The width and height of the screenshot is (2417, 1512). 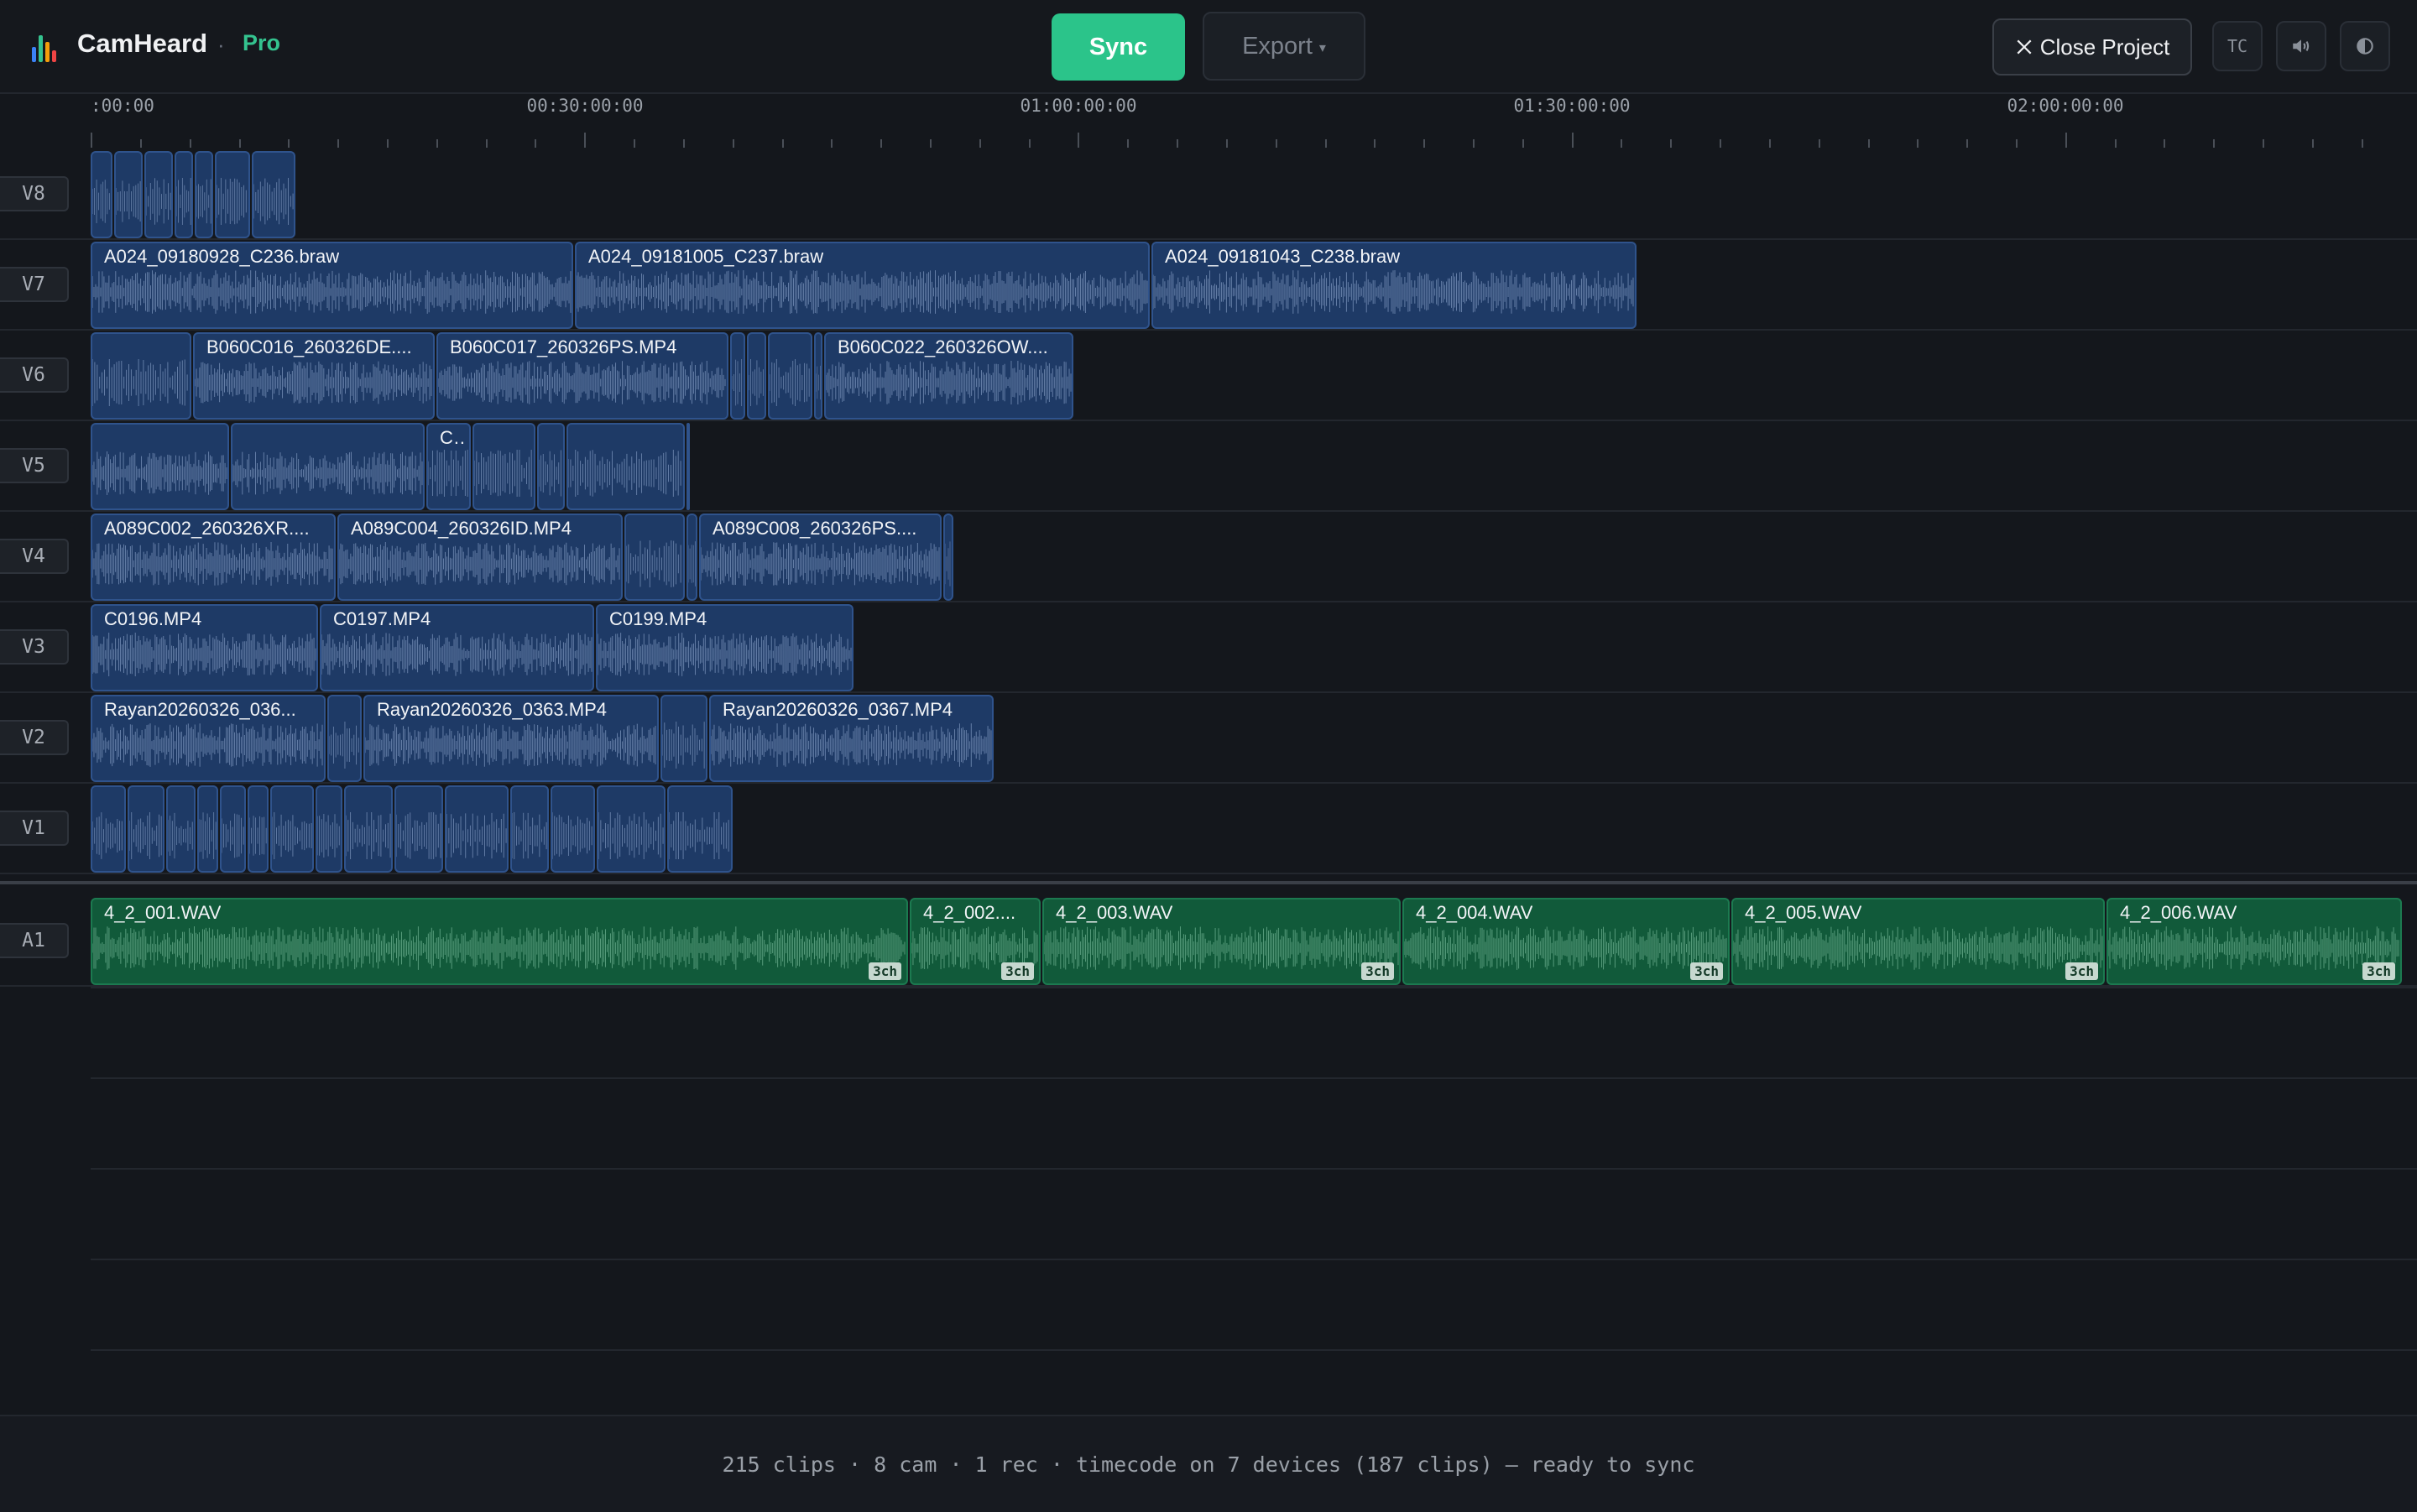 What do you see at coordinates (2237, 46) in the screenshot?
I see `timecode-toggle-button: TC` at bounding box center [2237, 46].